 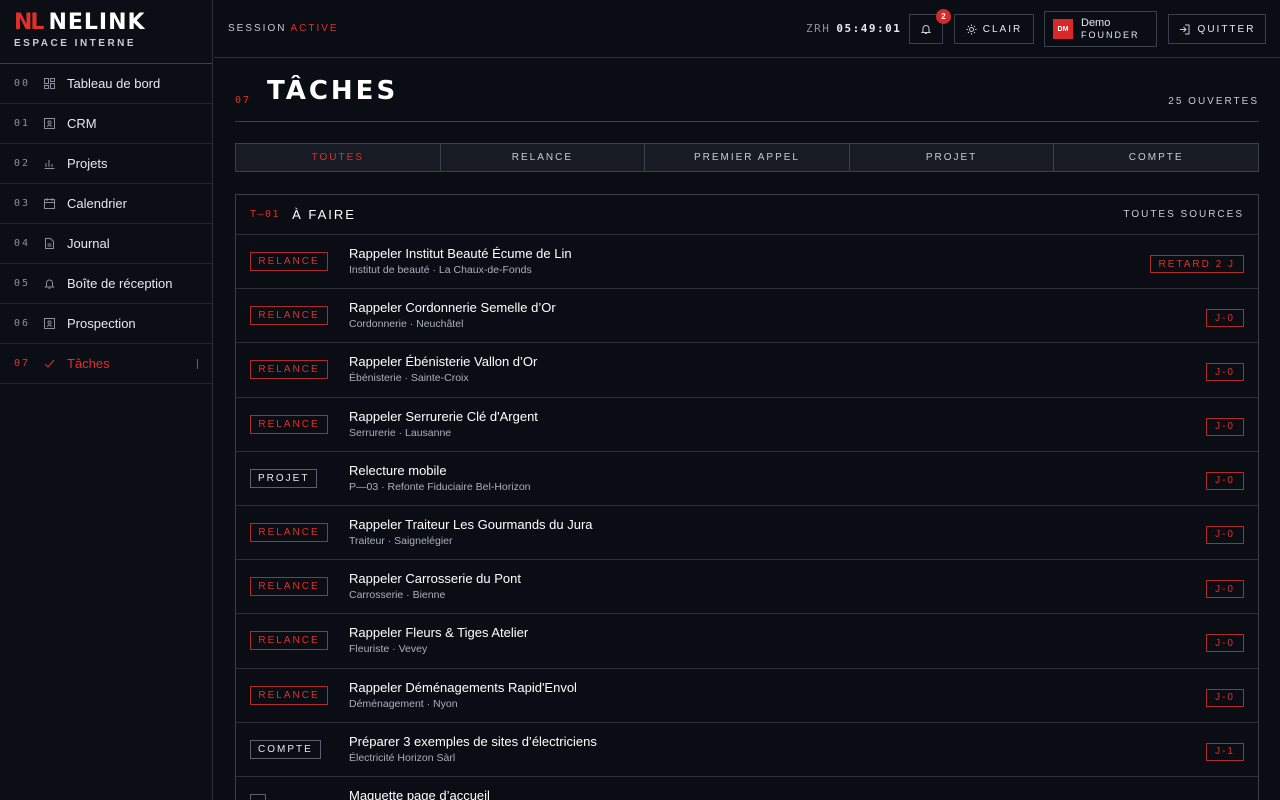 What do you see at coordinates (338, 157) in the screenshot?
I see `filter-tab-0: TOUTES` at bounding box center [338, 157].